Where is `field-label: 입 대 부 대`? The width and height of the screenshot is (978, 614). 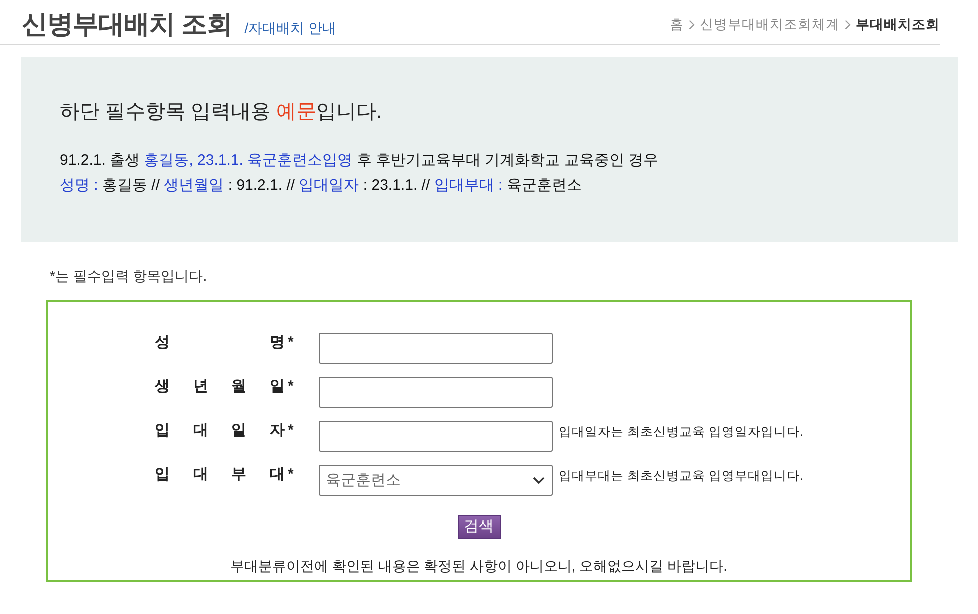 field-label: 입 대 부 대 is located at coordinates (220, 475).